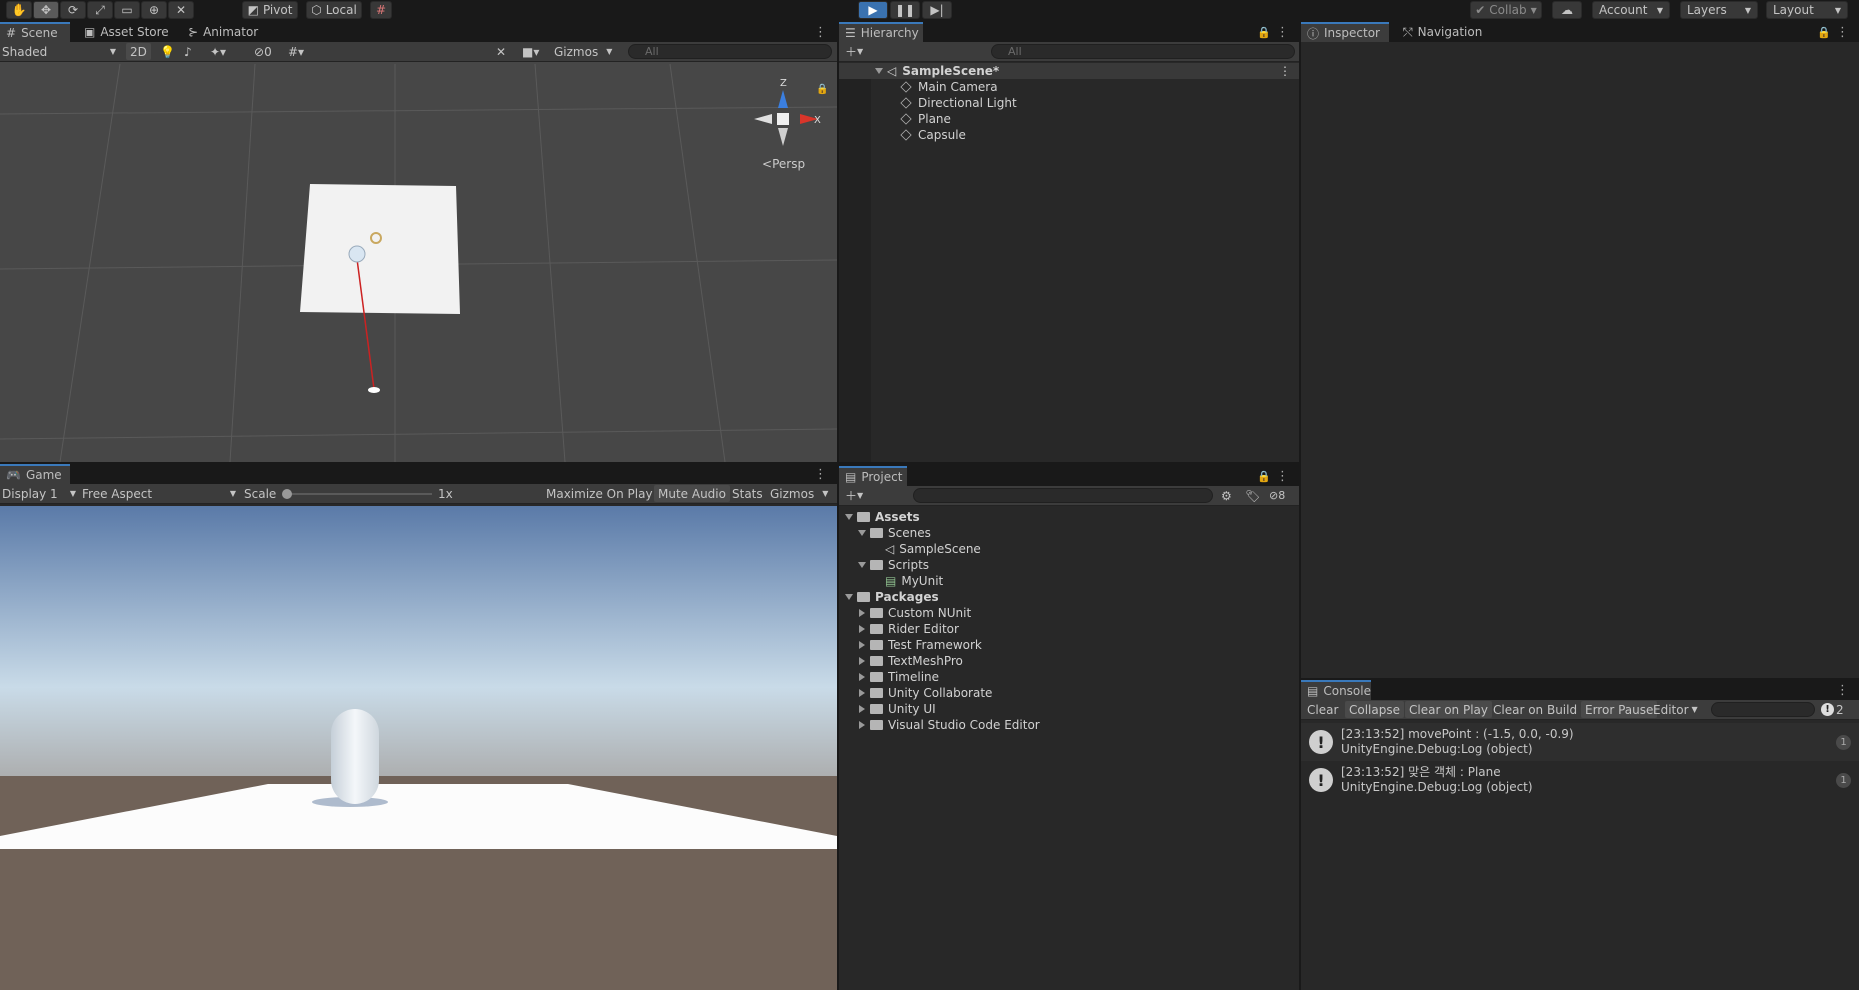  Describe the element at coordinates (799, 493) in the screenshot. I see `game-gizmos-dropdown: Gizmos ▼` at that location.